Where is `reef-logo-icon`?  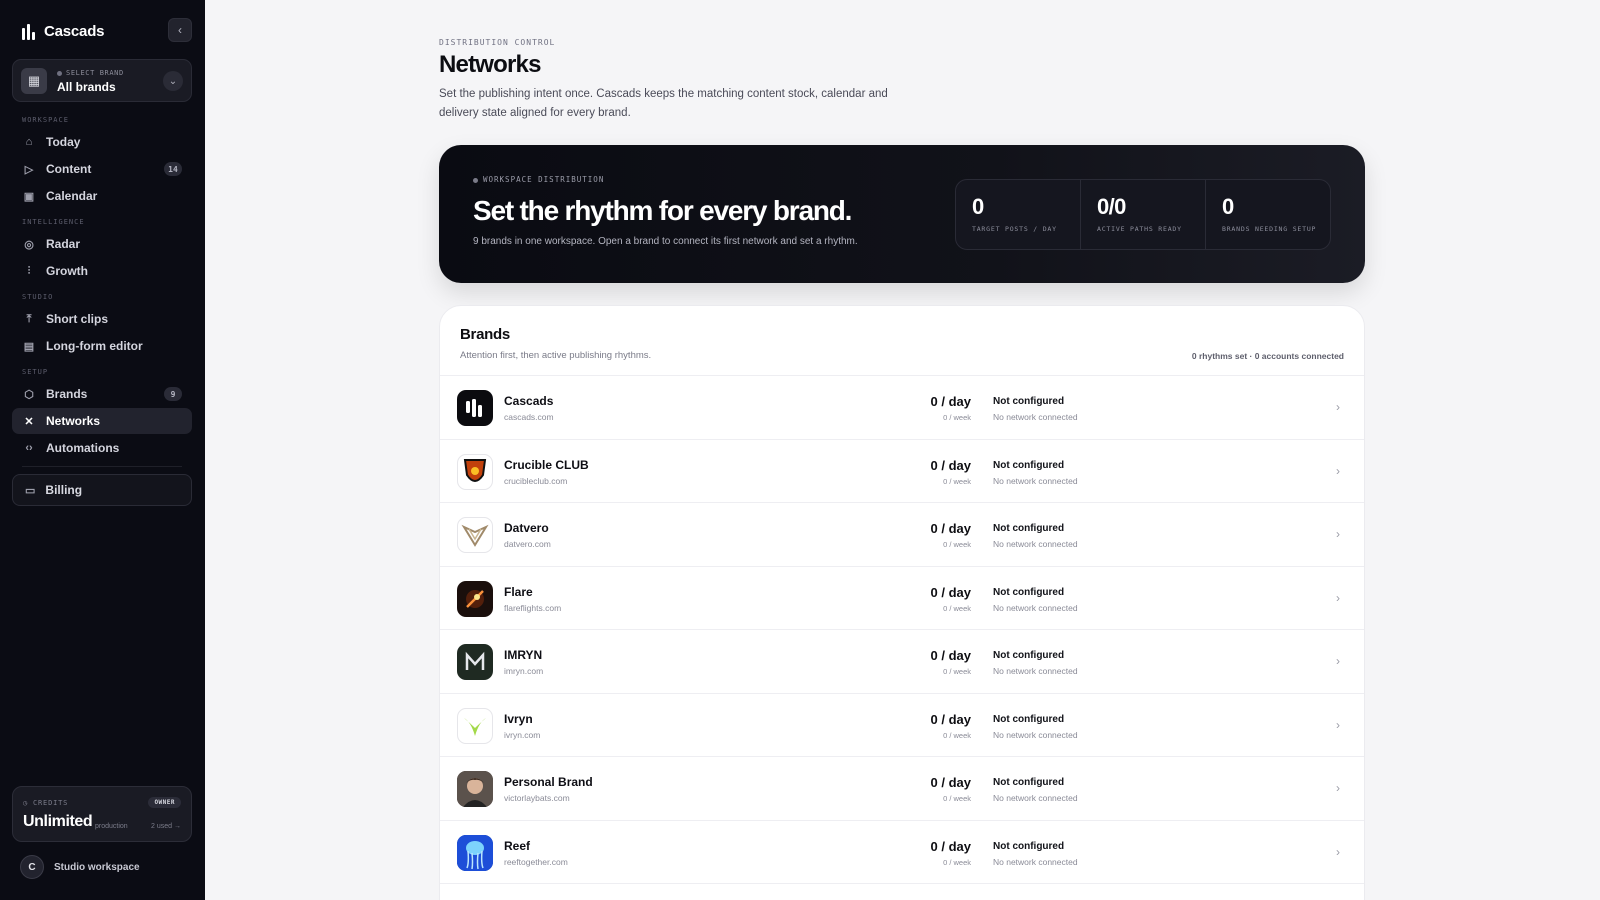 reef-logo-icon is located at coordinates (475, 852).